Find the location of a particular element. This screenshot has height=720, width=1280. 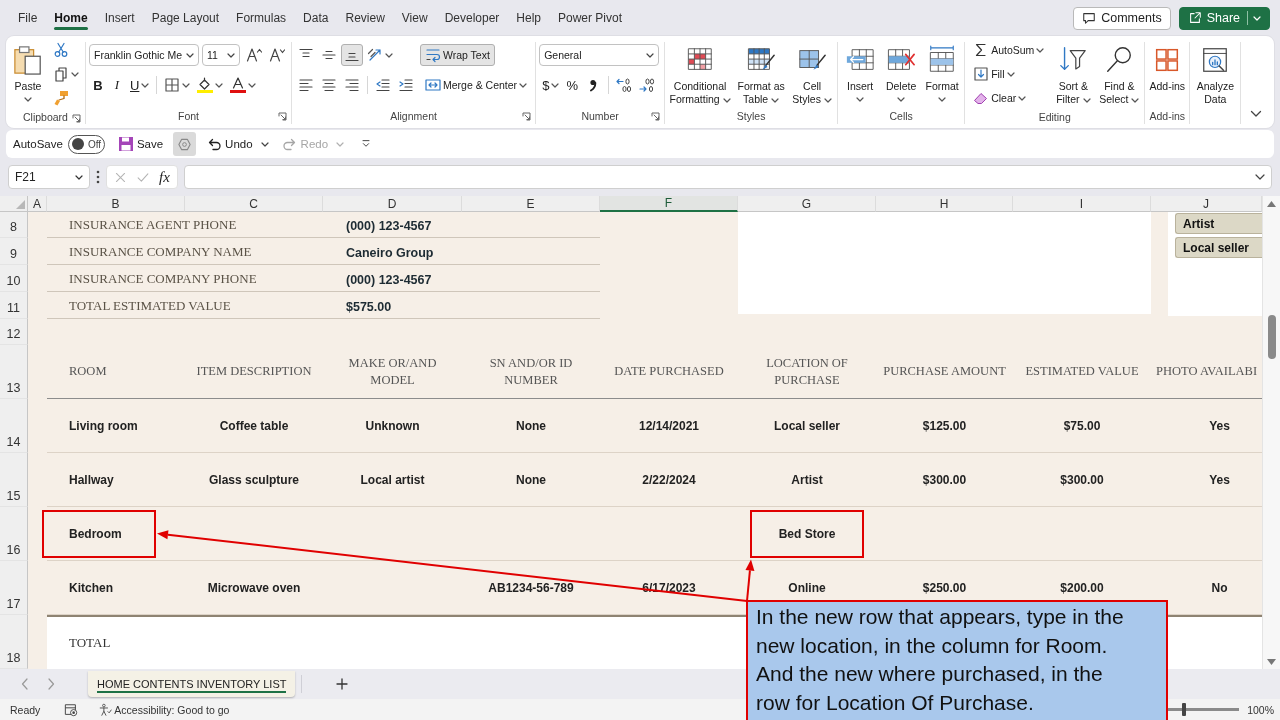

customize-menu-icon is located at coordinates (366, 144).